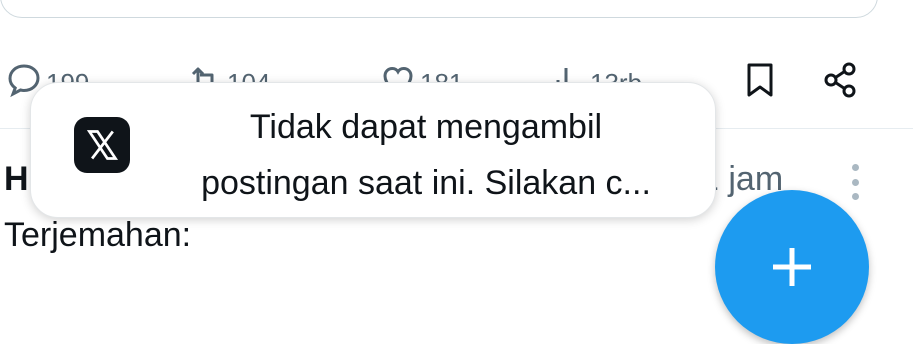 Image resolution: width=913 pixels, height=344 pixels. What do you see at coordinates (16, 179) in the screenshot?
I see `reply-author-initial: H` at bounding box center [16, 179].